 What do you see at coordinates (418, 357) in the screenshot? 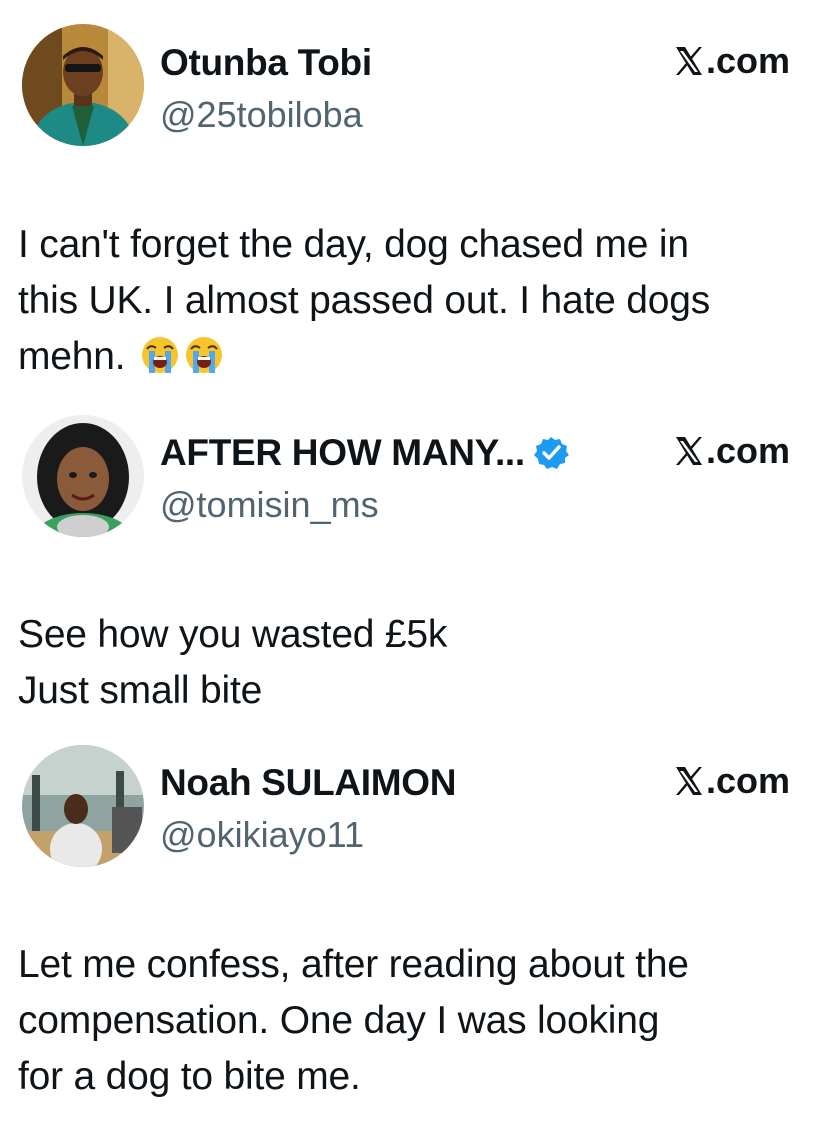
I see `post-text-line-with-emoji: mehn.` at bounding box center [418, 357].